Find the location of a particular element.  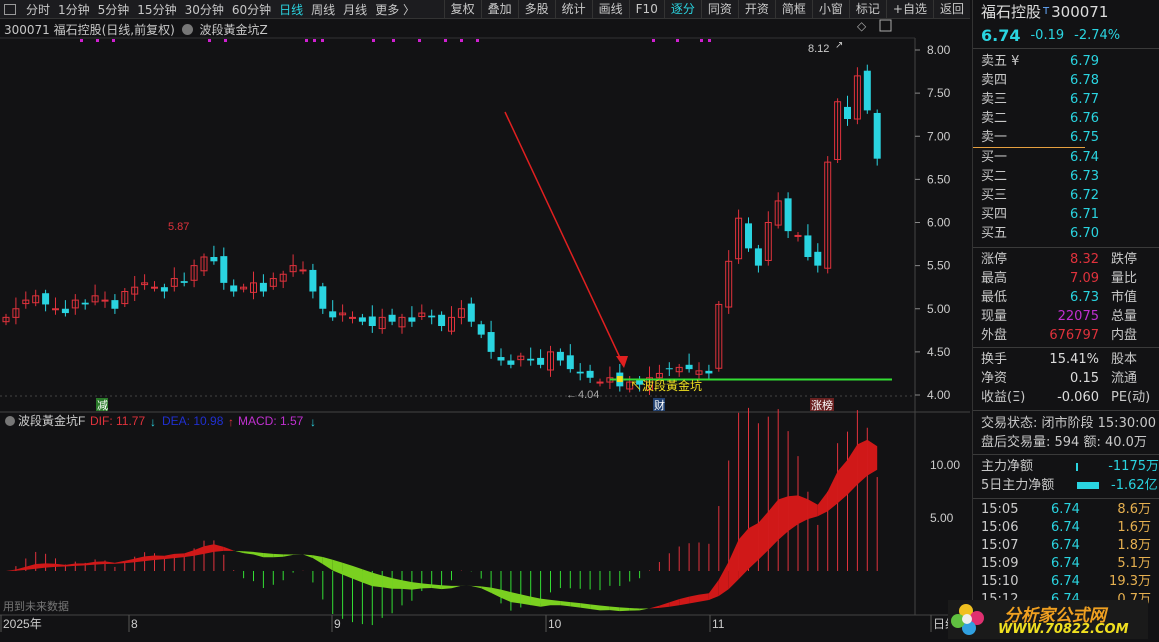

toolbar-button: 叠加 is located at coordinates (499, 9).